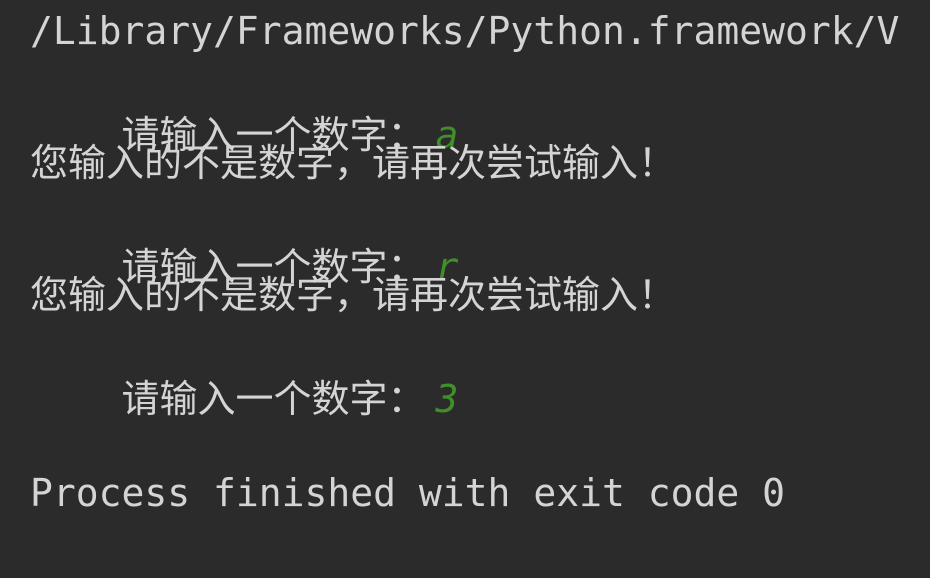  What do you see at coordinates (407, 493) in the screenshot?
I see `process-exit-message: Process finished with exit code 0` at bounding box center [407, 493].